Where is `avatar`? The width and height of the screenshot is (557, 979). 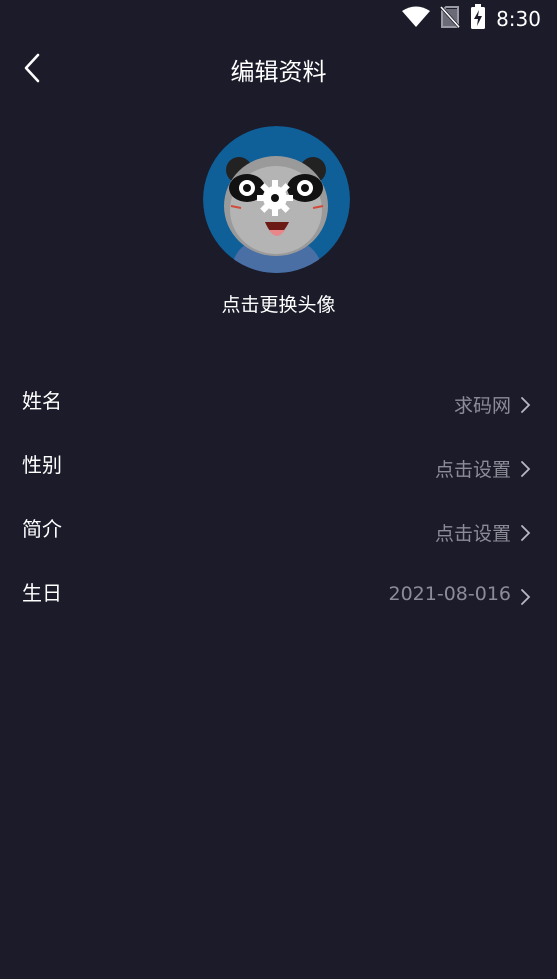 avatar is located at coordinates (276, 199).